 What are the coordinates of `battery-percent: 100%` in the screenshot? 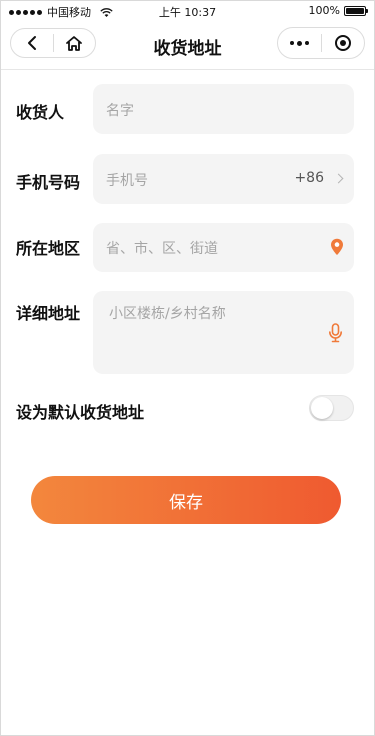 It's located at (324, 10).